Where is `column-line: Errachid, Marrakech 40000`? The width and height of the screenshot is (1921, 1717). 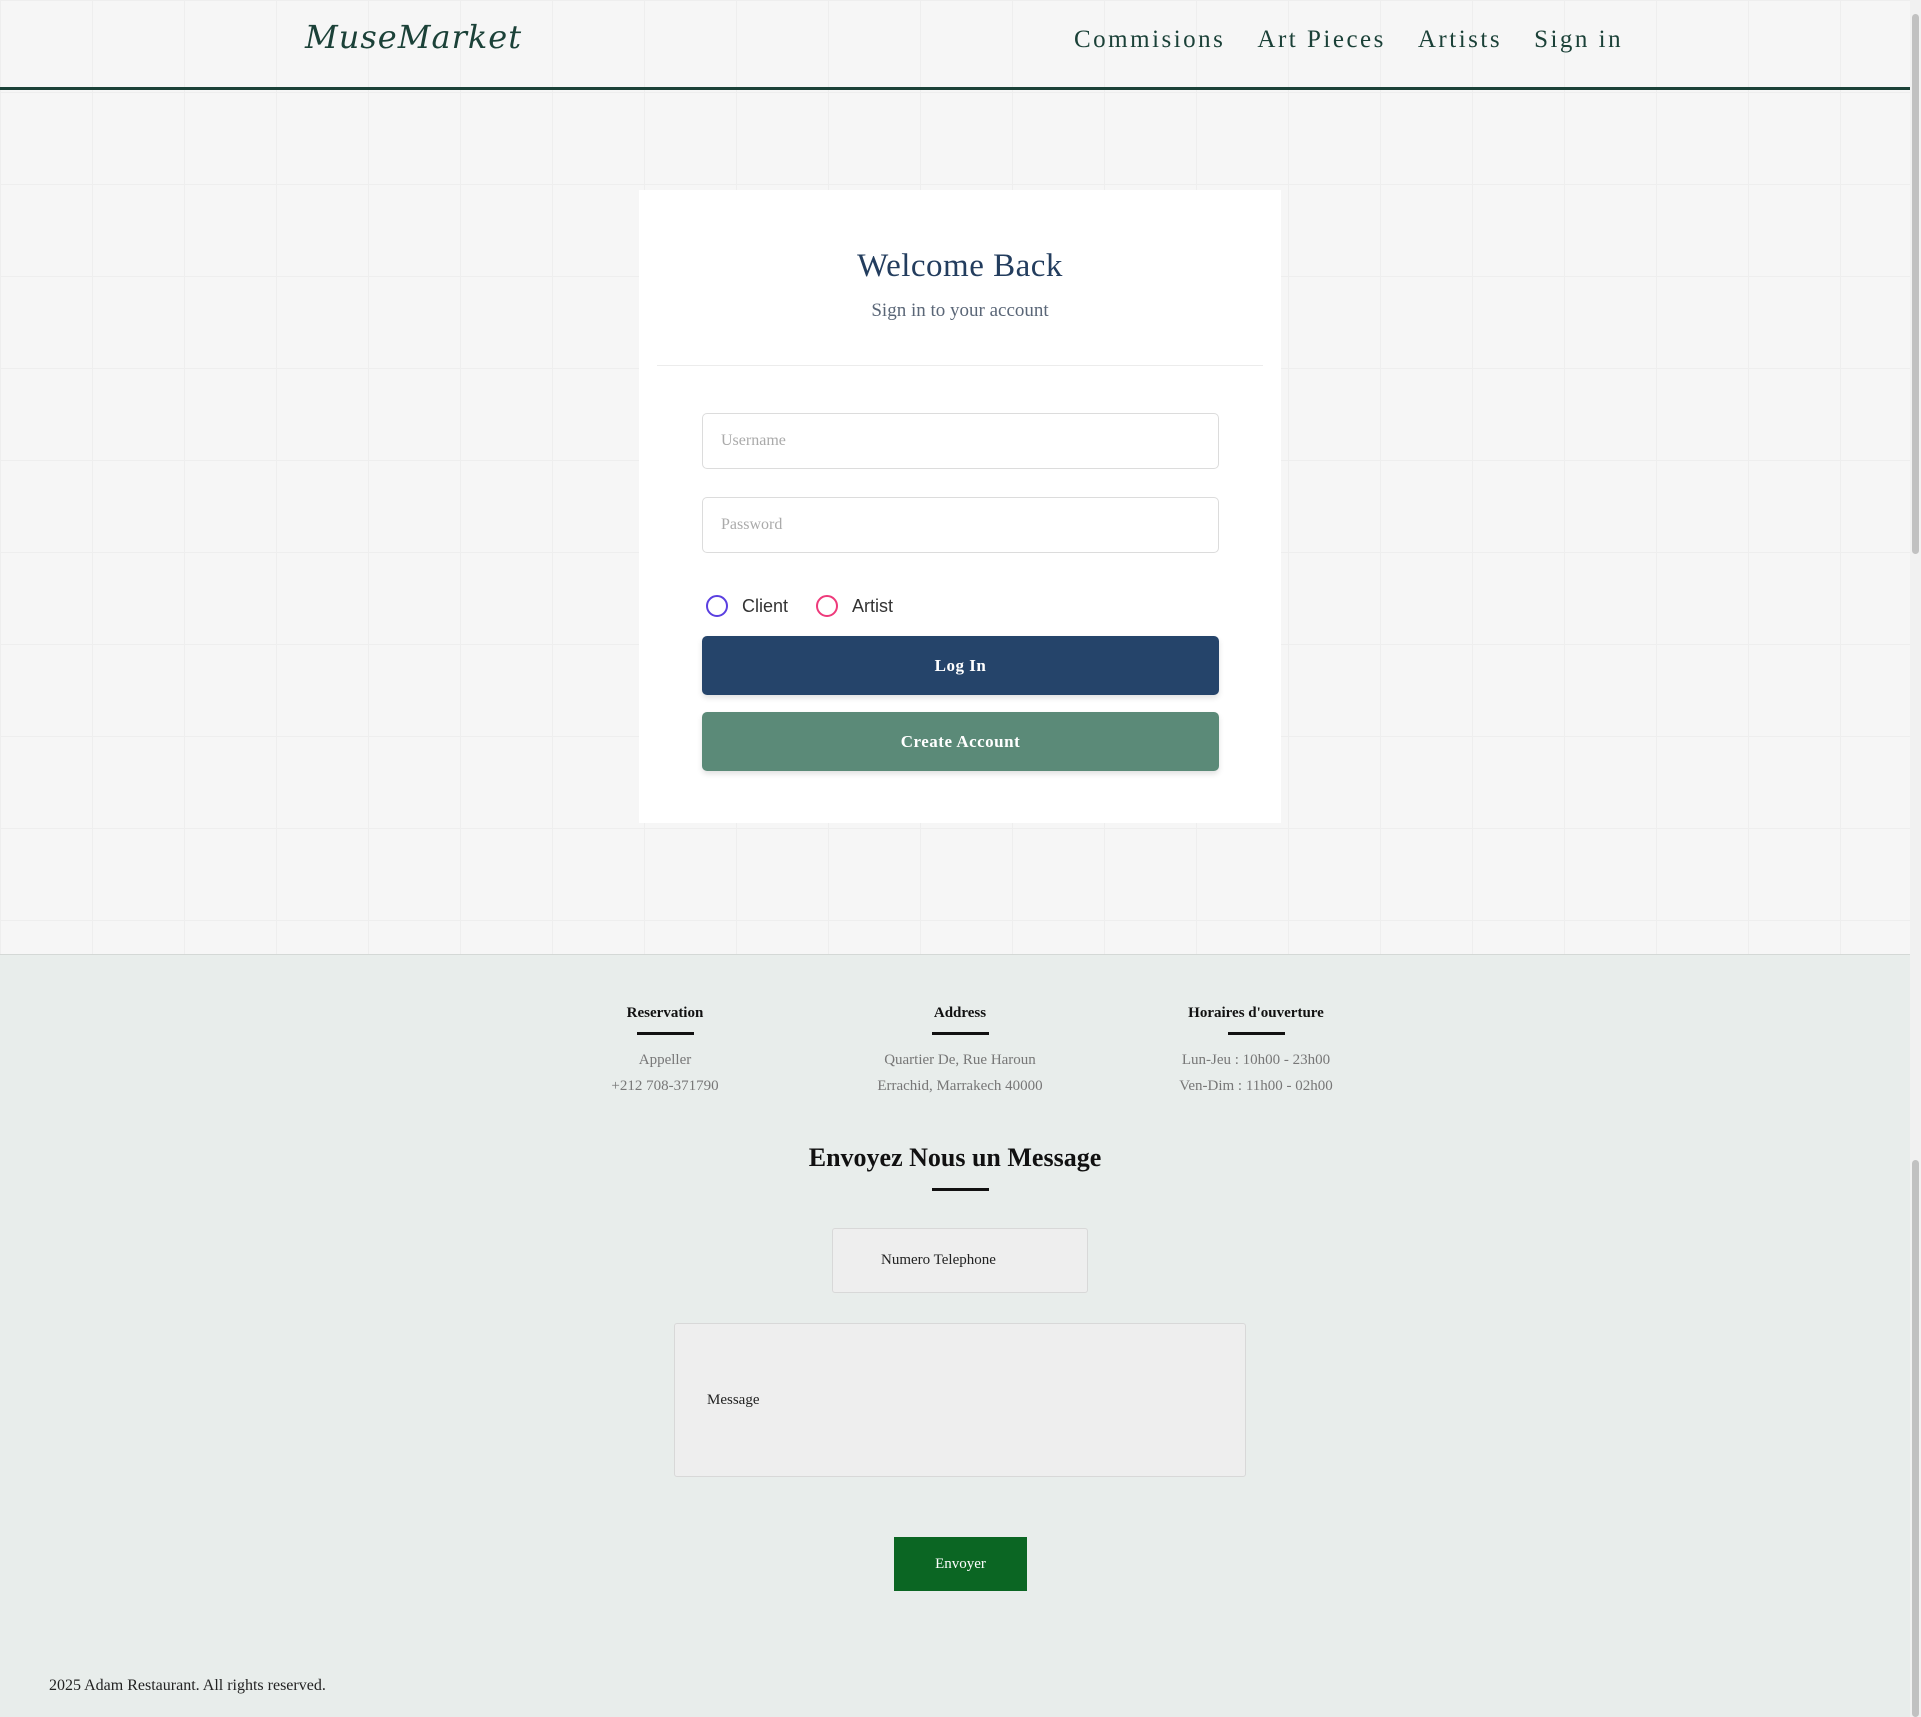 column-line: Errachid, Marrakech 40000 is located at coordinates (960, 1086).